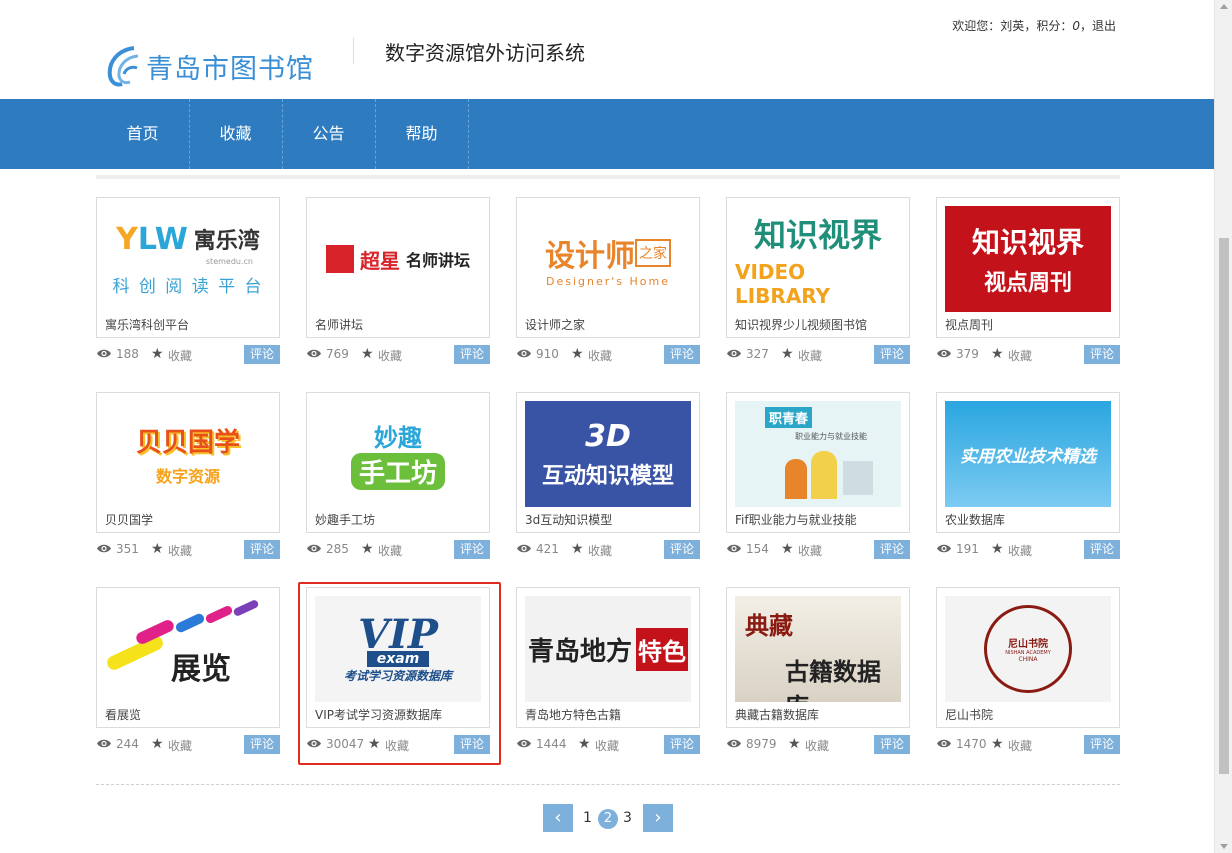 This screenshot has height=853, width=1232. Describe the element at coordinates (608, 267) in the screenshot. I see `resource-card-box: 设计师 之家 Designer's Home 设计师之家` at that location.